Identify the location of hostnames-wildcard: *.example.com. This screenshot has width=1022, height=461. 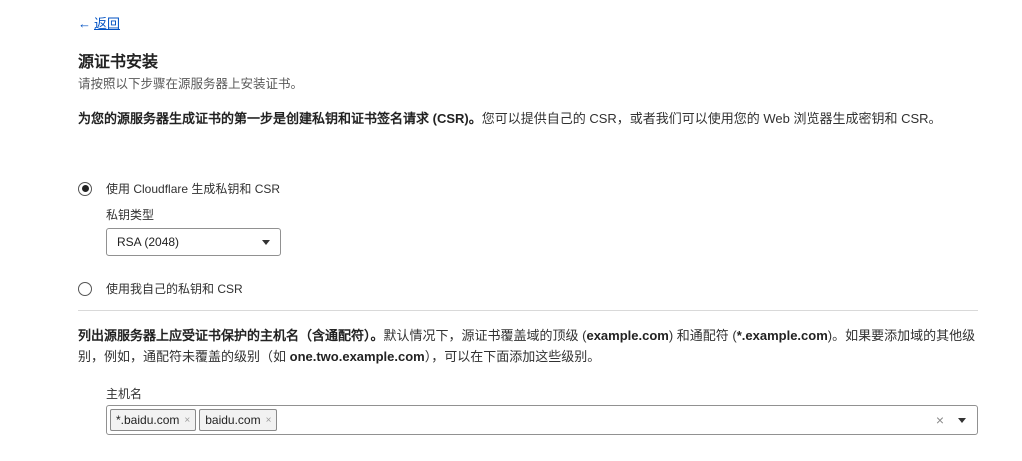
(782, 335).